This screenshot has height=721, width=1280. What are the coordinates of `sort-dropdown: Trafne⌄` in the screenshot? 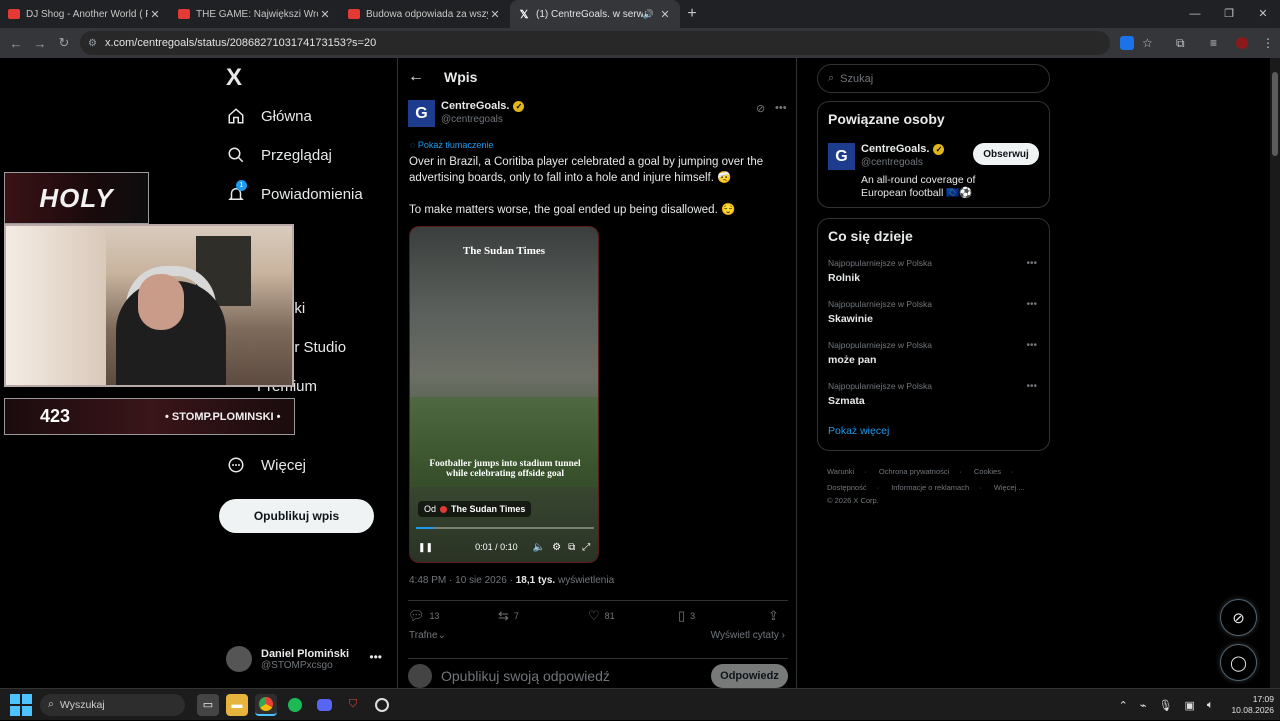 It's located at (427, 635).